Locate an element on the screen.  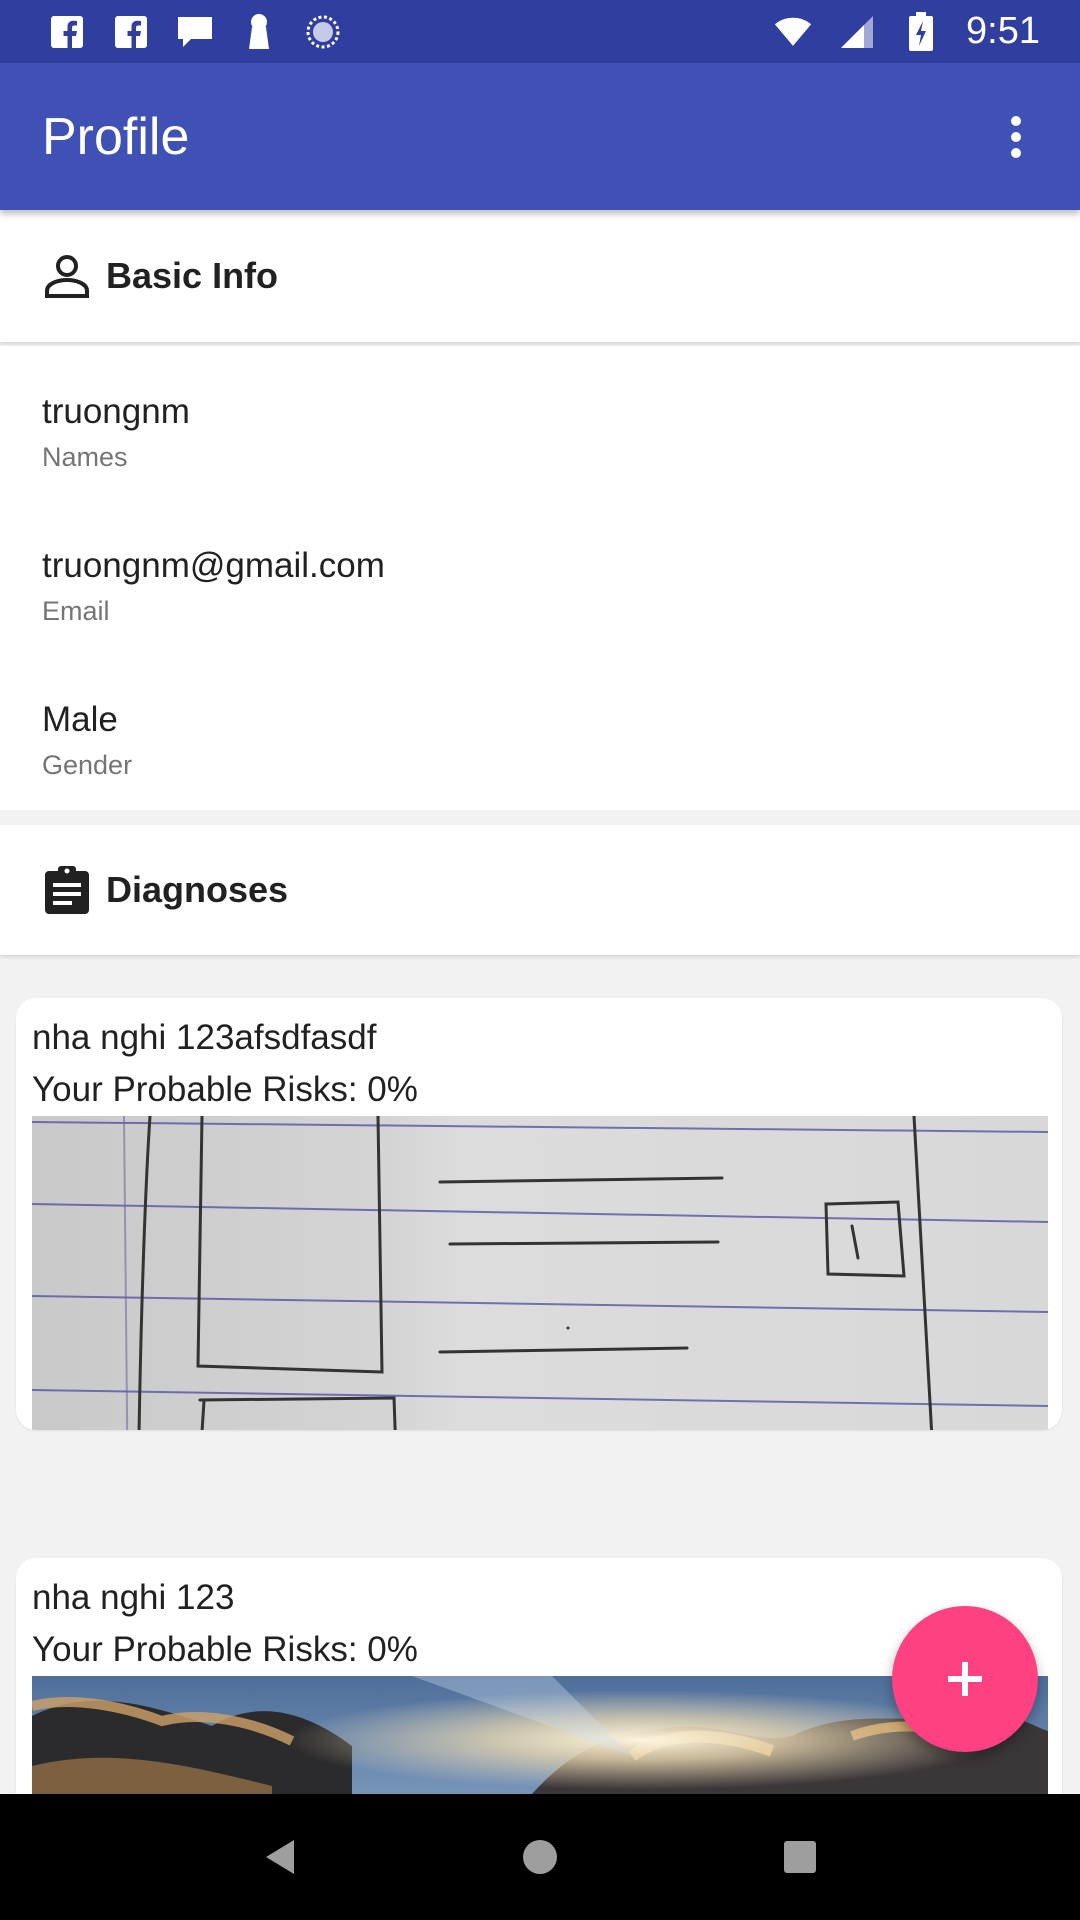
gender-value: Male is located at coordinates (80, 719).